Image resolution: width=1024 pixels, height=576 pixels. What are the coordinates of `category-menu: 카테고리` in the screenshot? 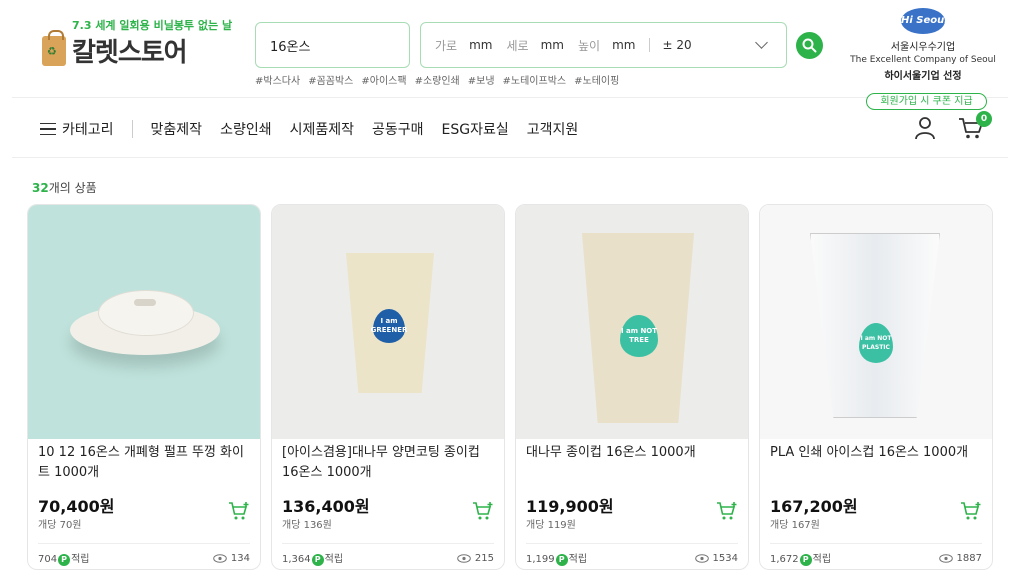 It's located at (77, 129).